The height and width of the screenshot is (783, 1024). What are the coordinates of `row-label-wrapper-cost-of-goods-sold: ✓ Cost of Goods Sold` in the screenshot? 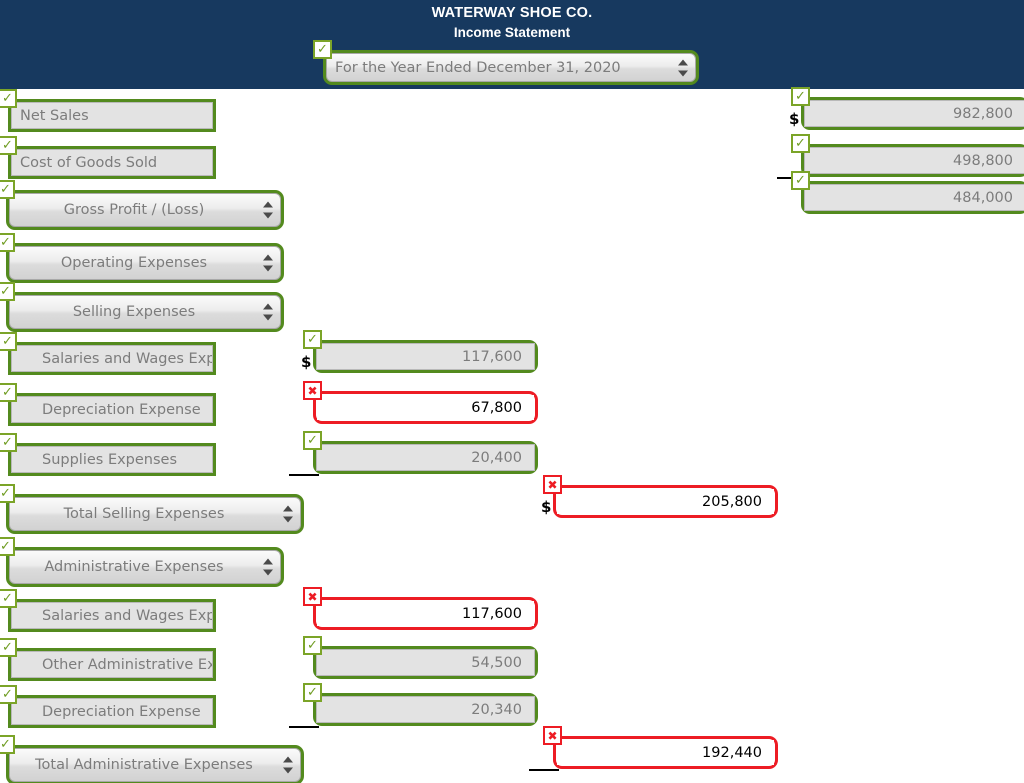 It's located at (108, 157).